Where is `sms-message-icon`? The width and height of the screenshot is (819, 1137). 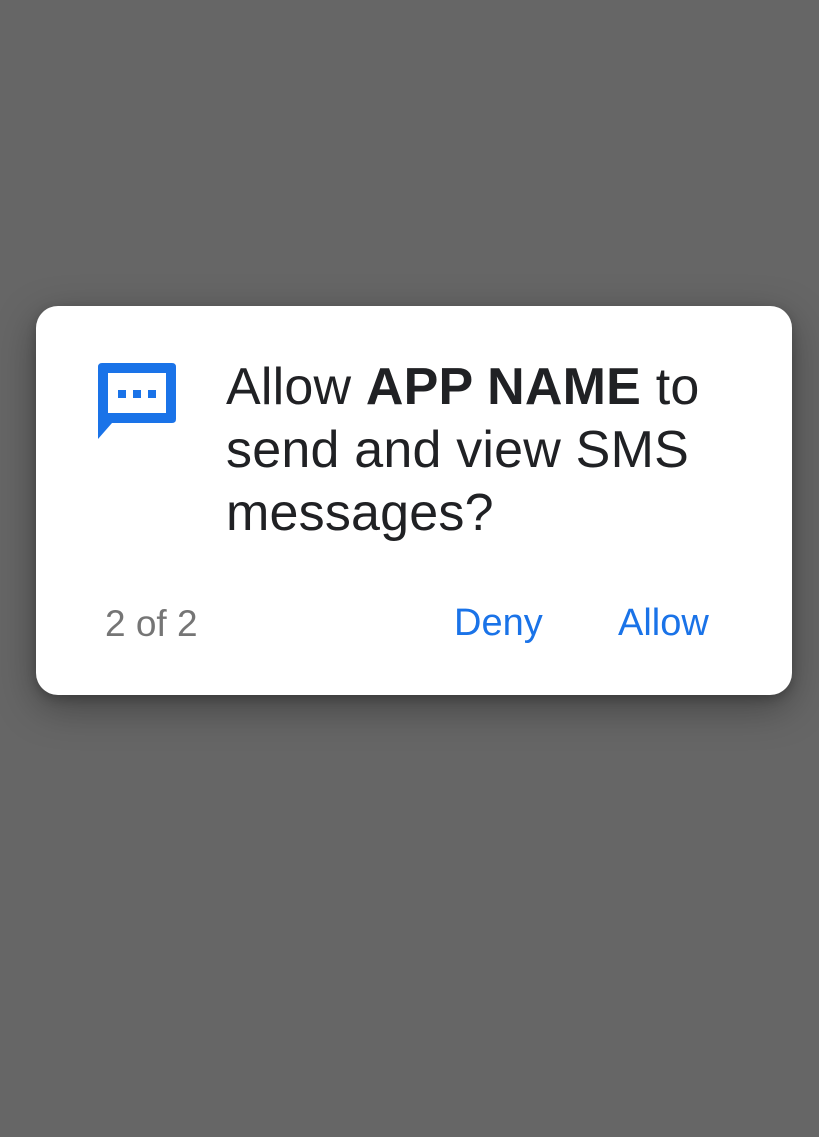
sms-message-icon is located at coordinates (137, 401).